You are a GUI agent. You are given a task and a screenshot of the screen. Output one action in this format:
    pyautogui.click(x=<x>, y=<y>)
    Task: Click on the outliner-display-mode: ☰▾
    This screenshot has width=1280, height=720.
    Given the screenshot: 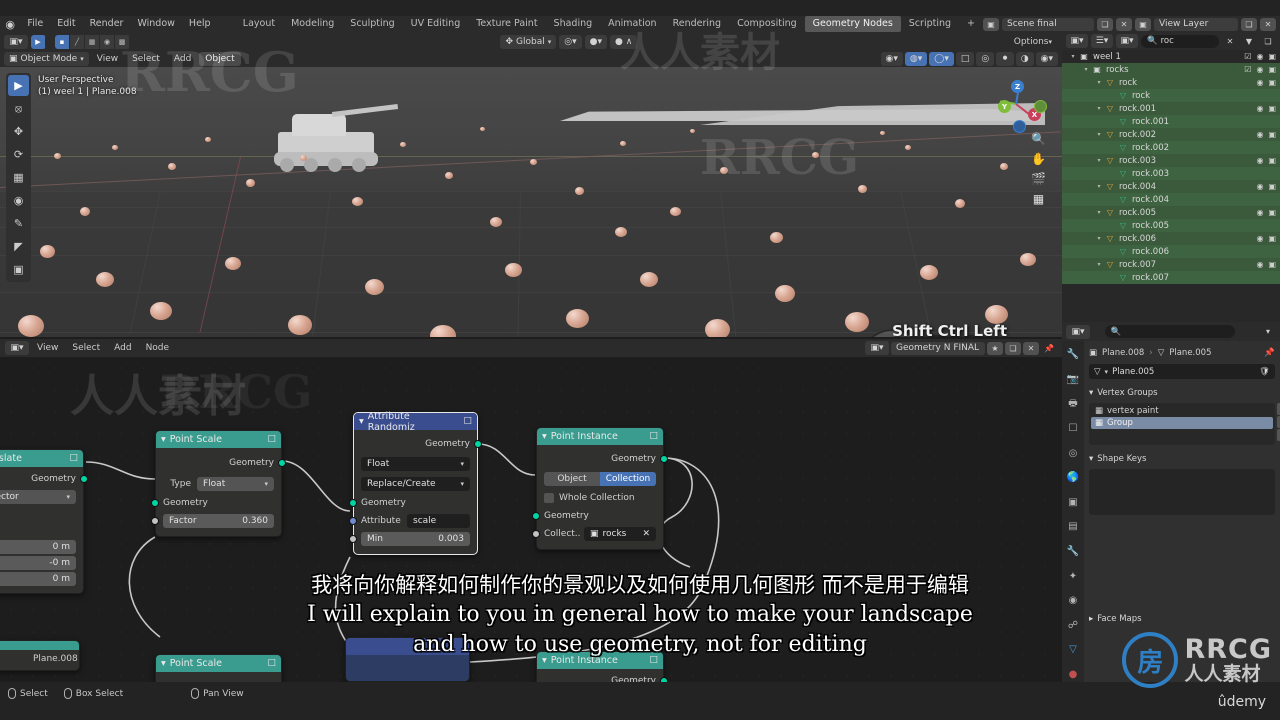 What is the action you would take?
    pyautogui.click(x=1102, y=41)
    